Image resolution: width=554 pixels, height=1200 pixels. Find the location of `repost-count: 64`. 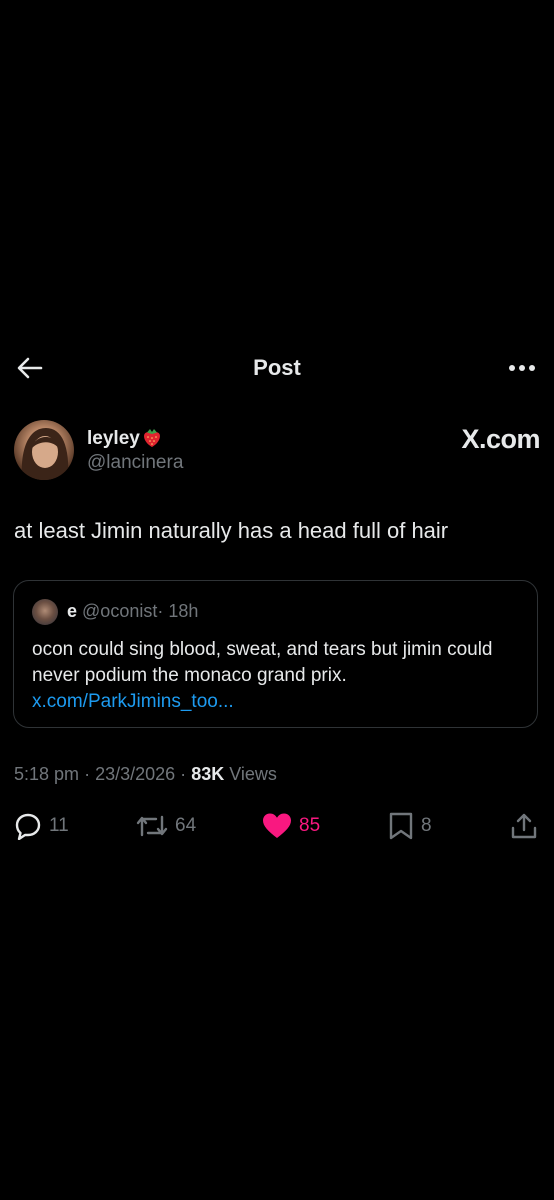

repost-count: 64 is located at coordinates (186, 825).